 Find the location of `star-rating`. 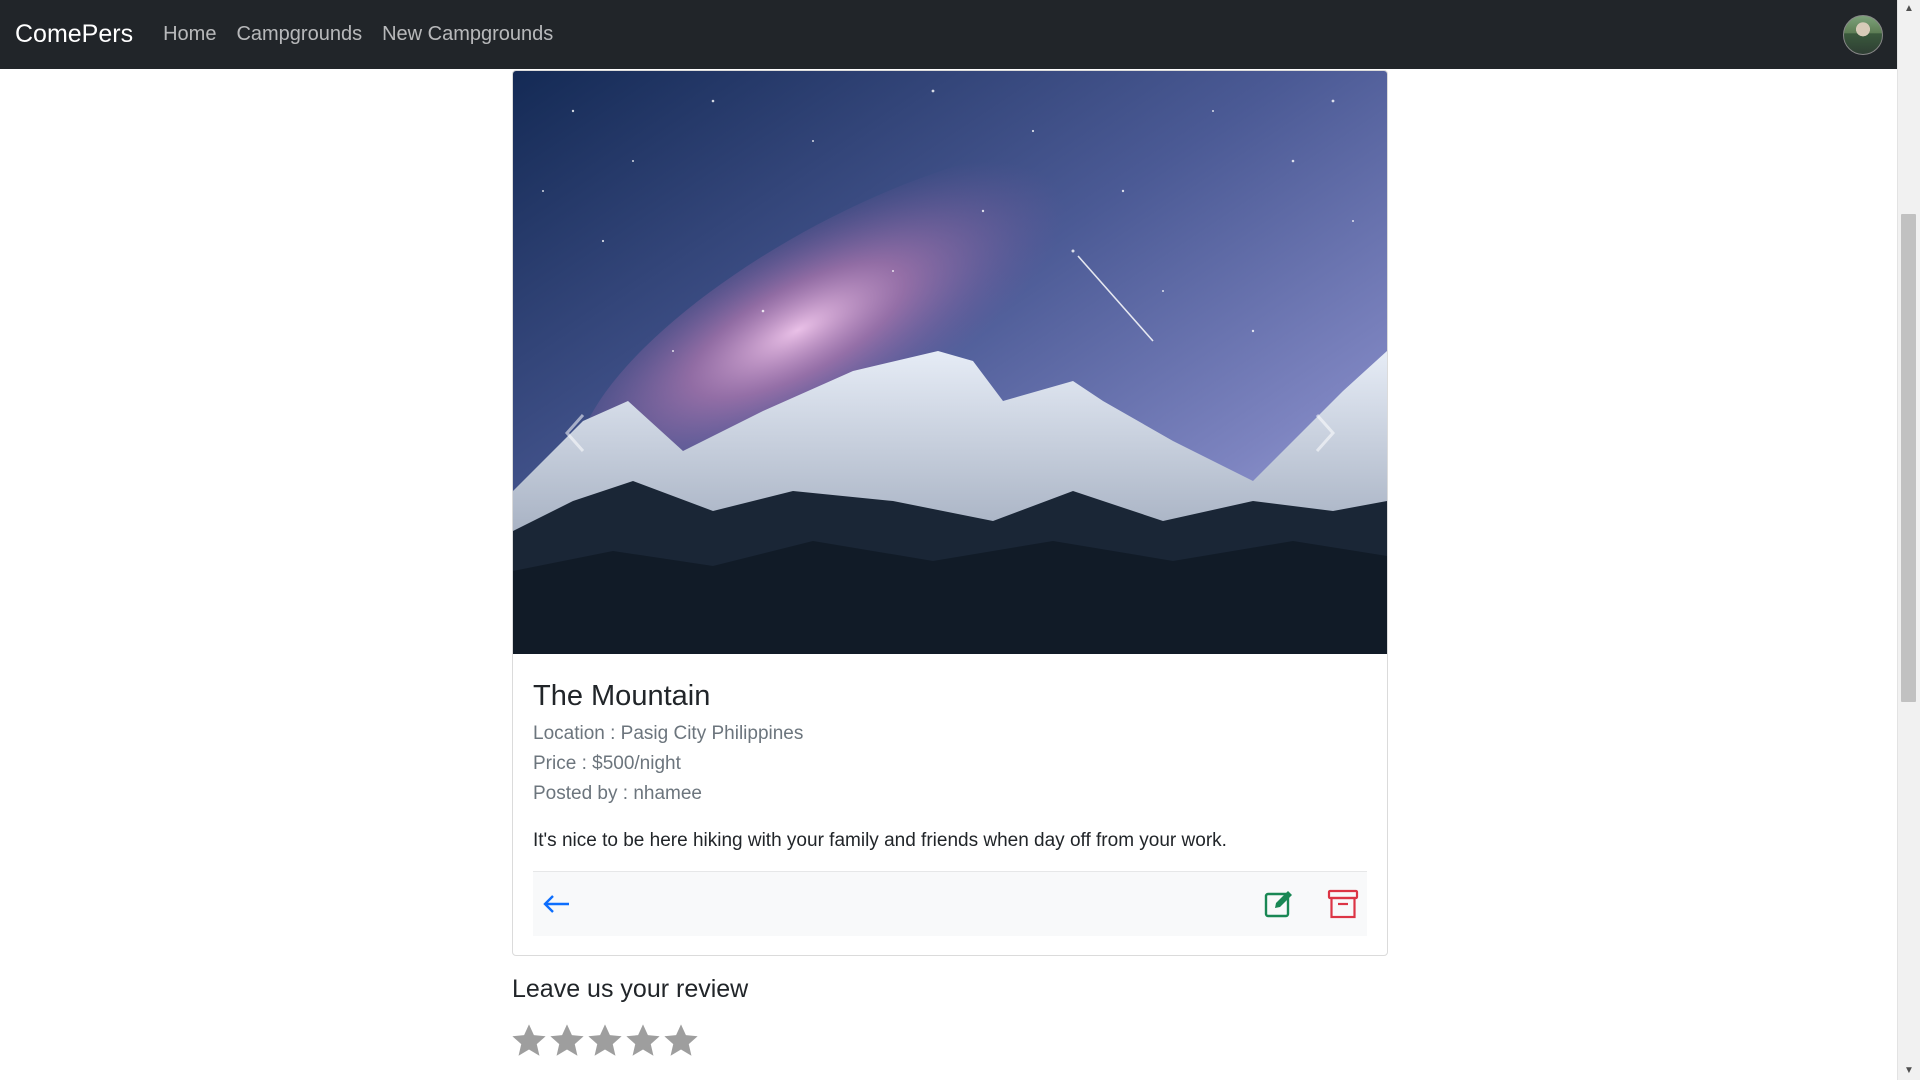

star-rating is located at coordinates (605, 1041).